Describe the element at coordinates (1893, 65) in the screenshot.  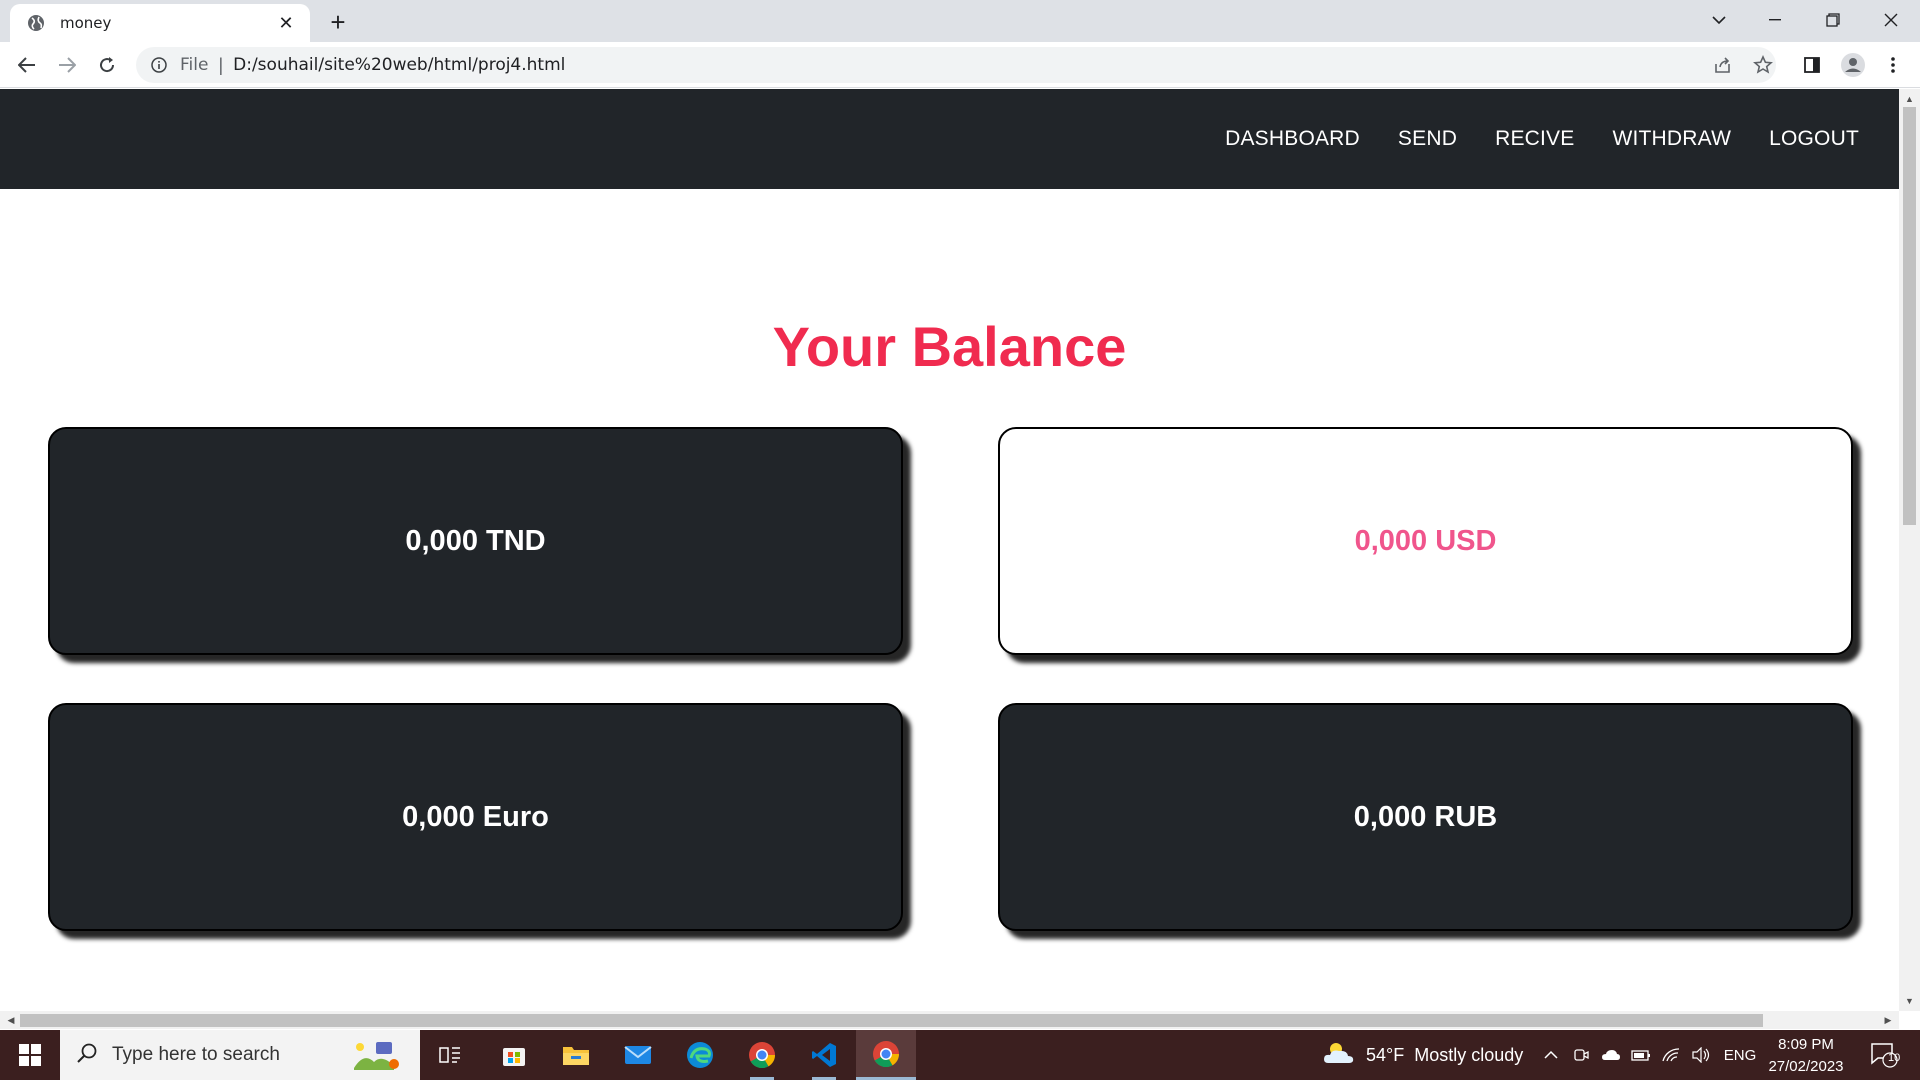
I see `menu-kebab-icon` at that location.